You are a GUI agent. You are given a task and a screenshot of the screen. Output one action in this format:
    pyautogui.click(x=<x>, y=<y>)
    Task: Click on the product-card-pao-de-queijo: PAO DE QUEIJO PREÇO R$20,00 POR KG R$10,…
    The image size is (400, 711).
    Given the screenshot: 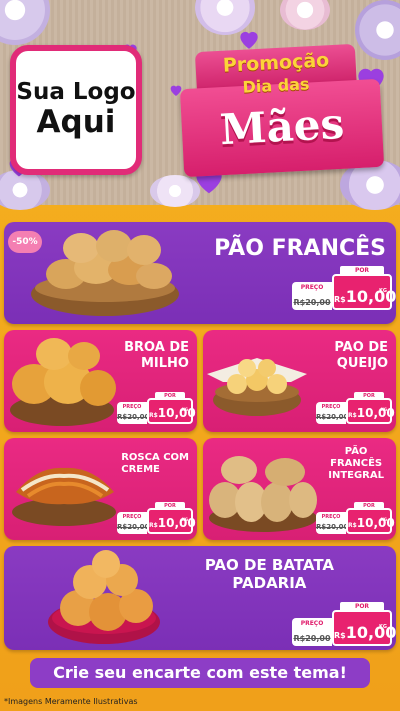 What is the action you would take?
    pyautogui.click(x=299, y=381)
    